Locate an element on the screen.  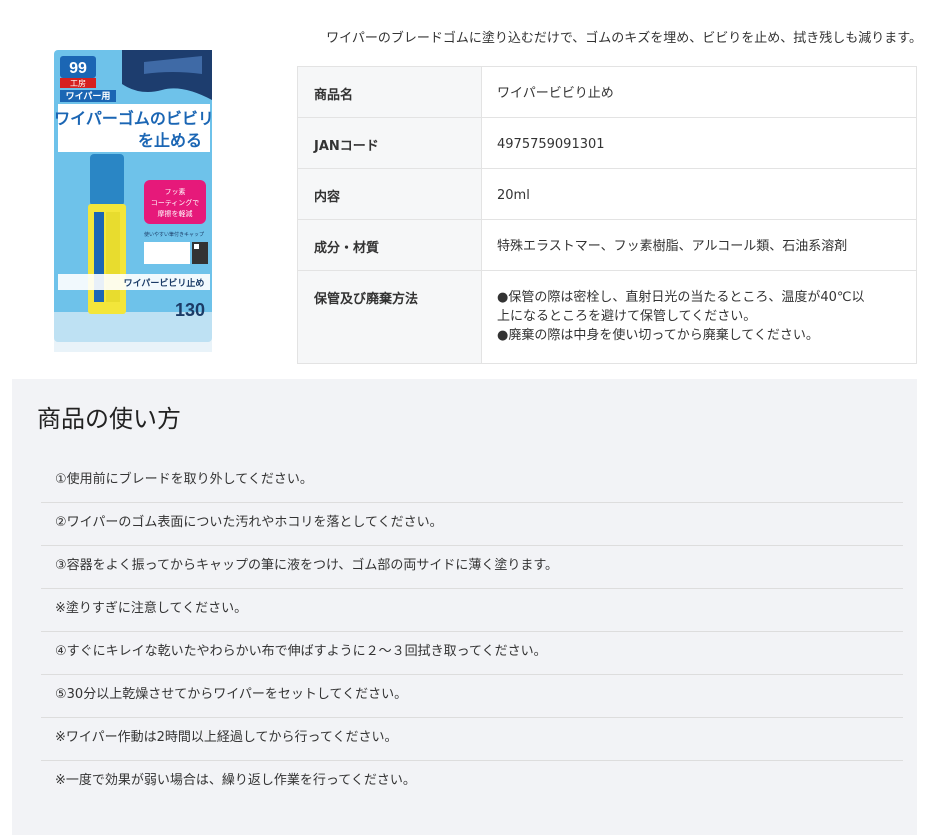
list-item: ※塗りすぎに注意してください。 is located at coordinates (472, 610).